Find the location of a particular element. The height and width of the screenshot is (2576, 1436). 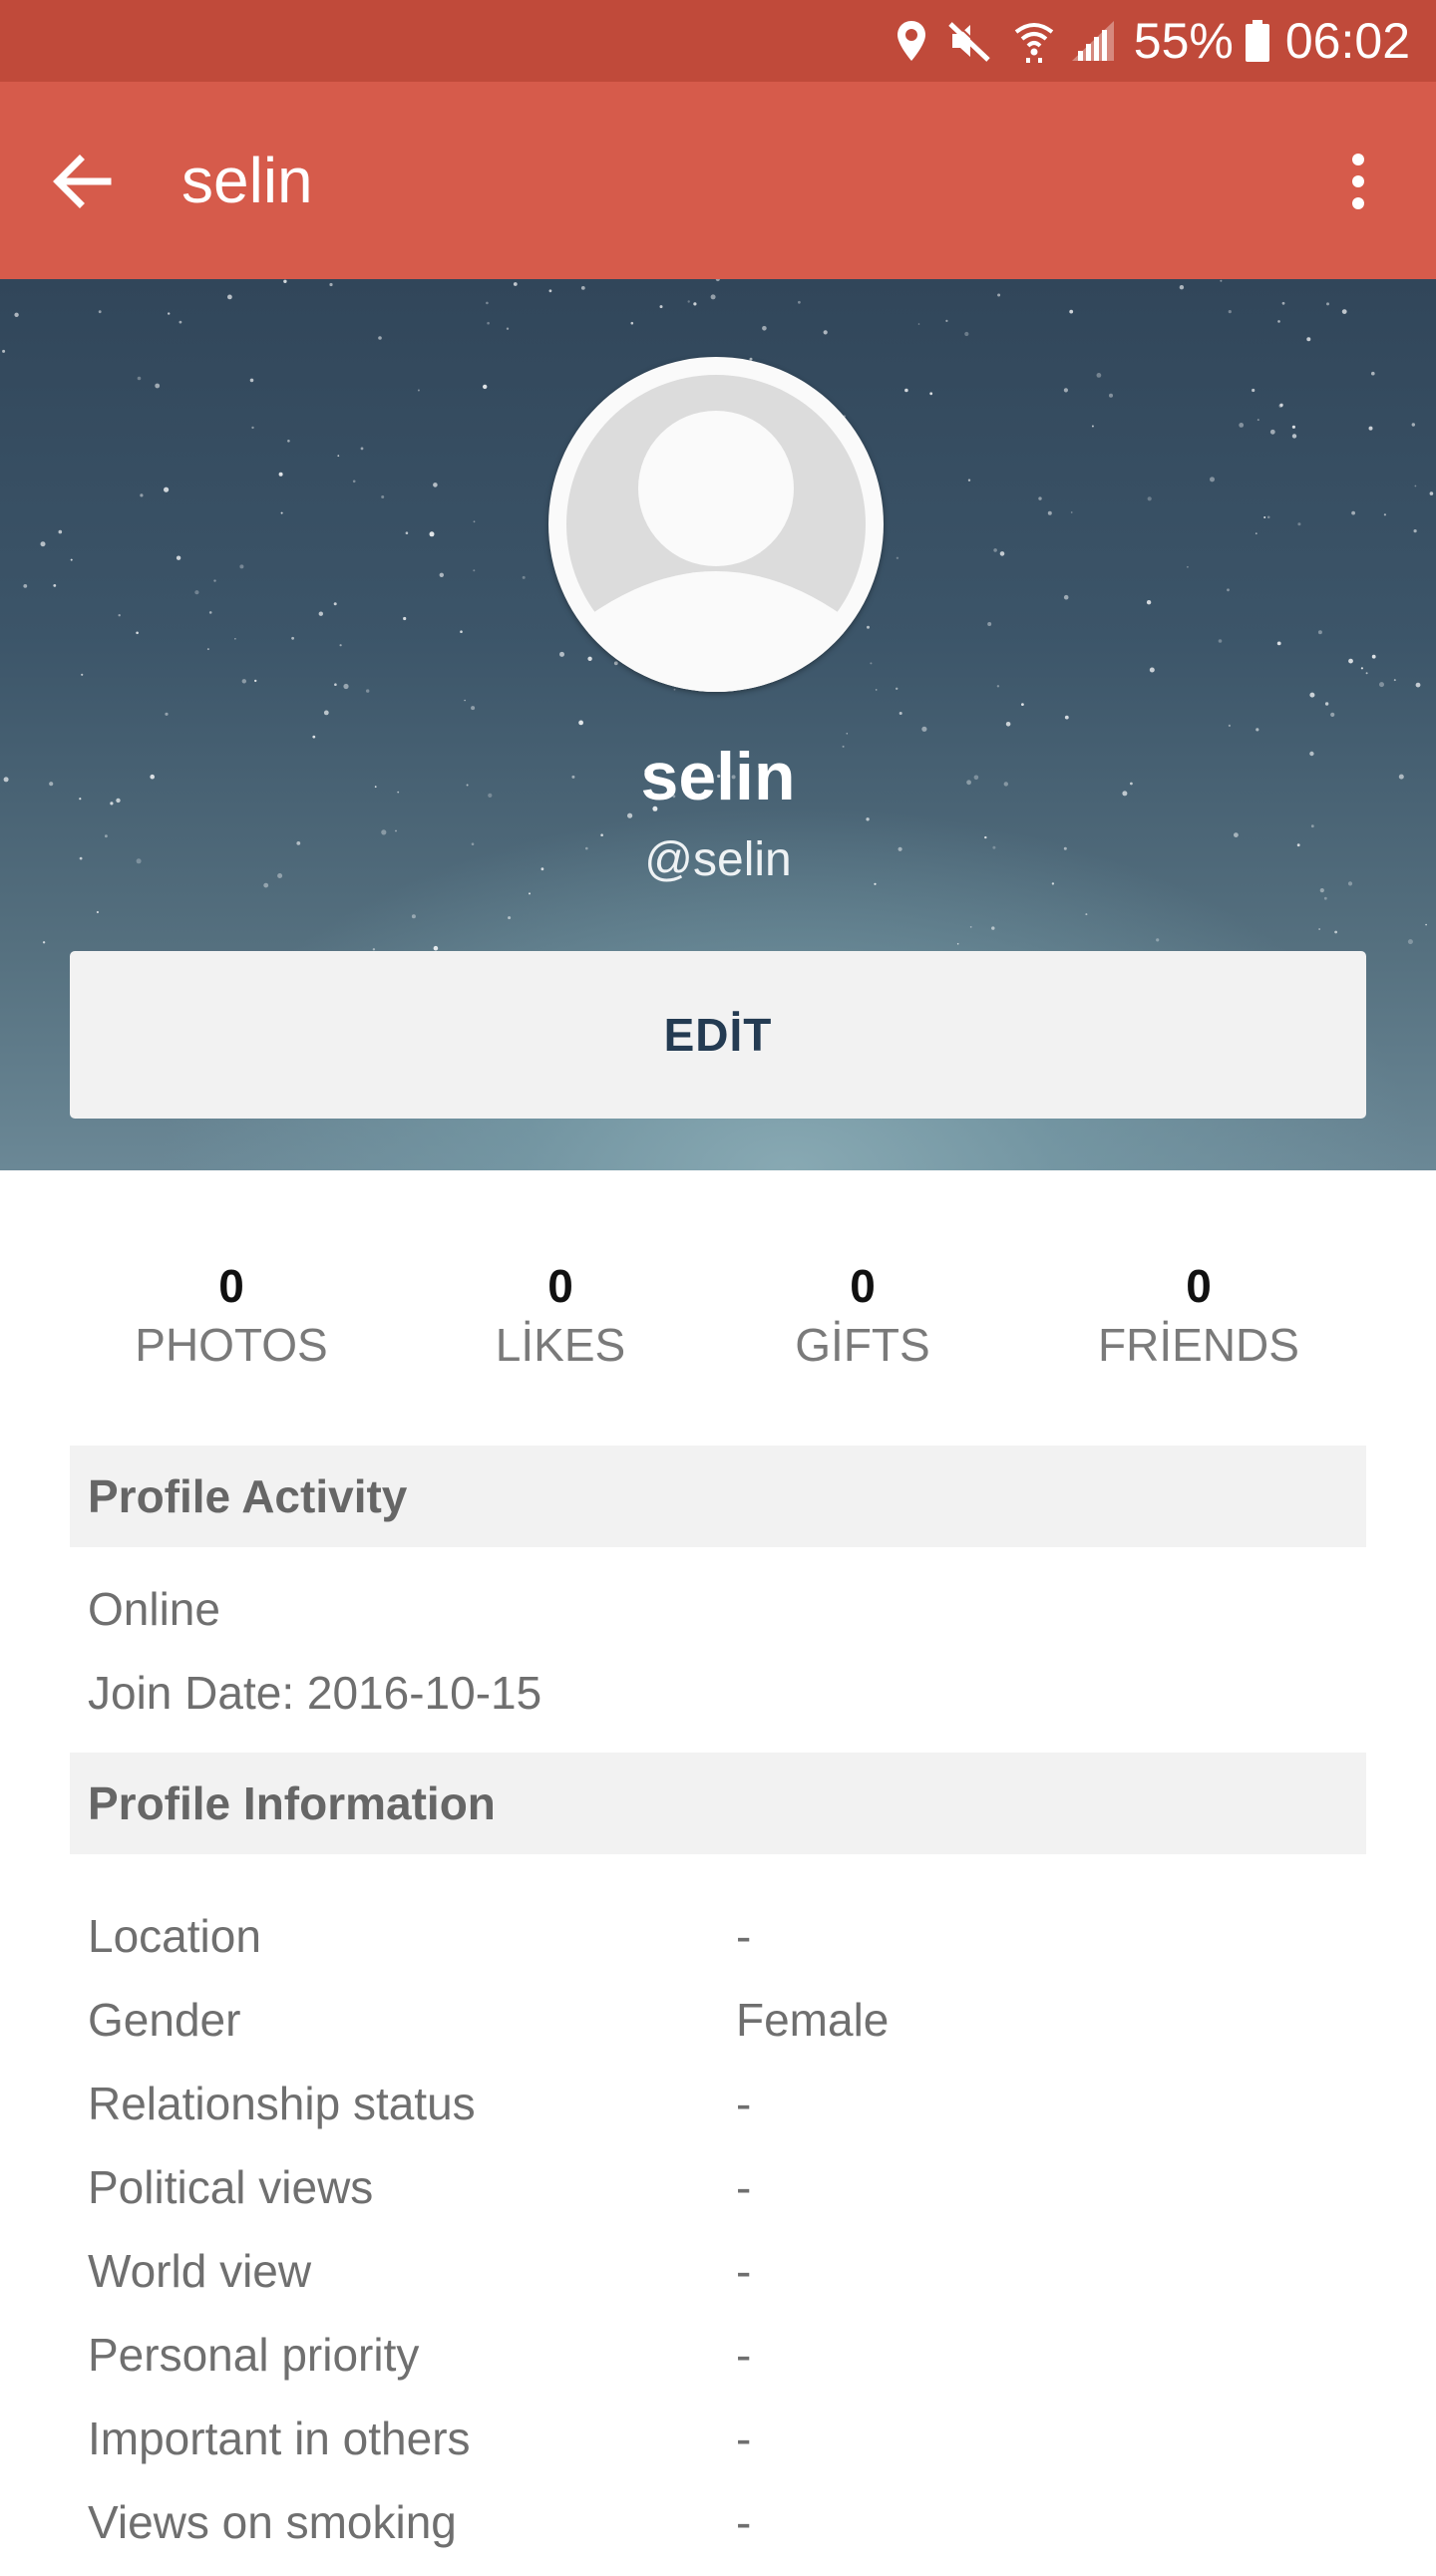

info-row-gender: Gender Female is located at coordinates (726, 2032).